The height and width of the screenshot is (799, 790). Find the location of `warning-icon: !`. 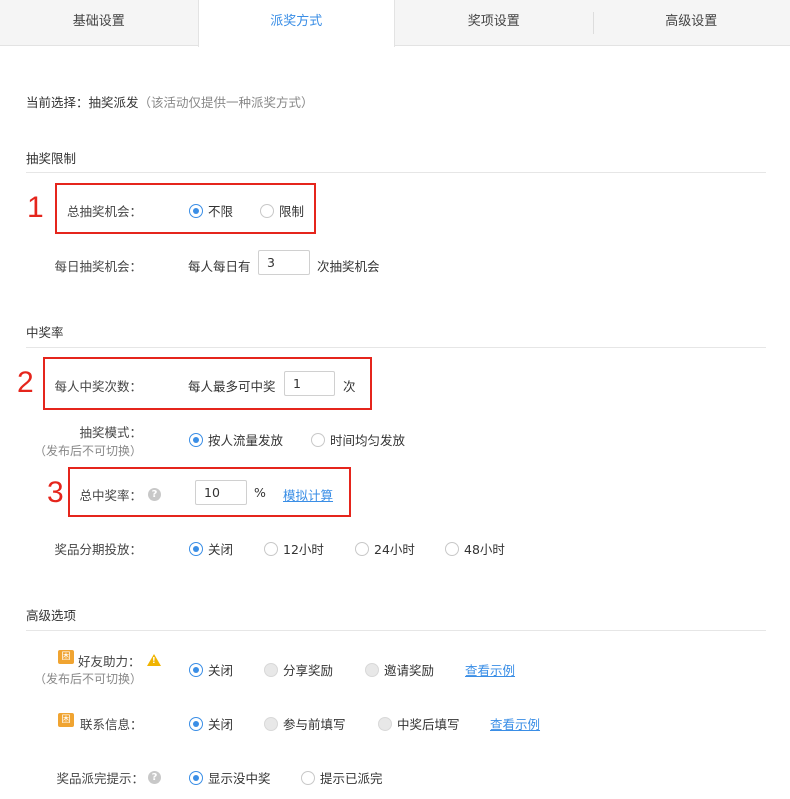

warning-icon: ! is located at coordinates (154, 660).